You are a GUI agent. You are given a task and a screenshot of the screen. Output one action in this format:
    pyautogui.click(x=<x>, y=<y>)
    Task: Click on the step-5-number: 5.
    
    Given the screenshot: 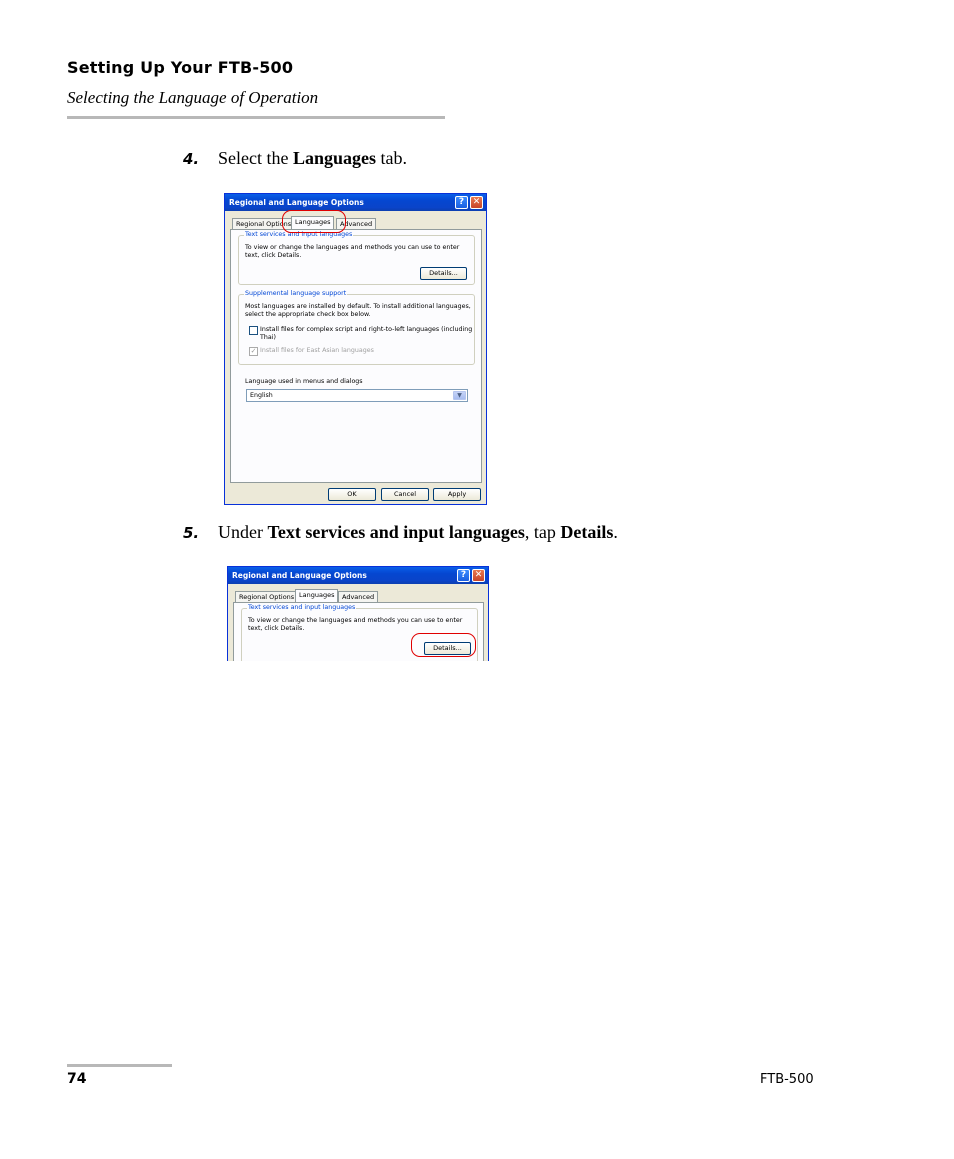 What is the action you would take?
    pyautogui.click(x=191, y=533)
    